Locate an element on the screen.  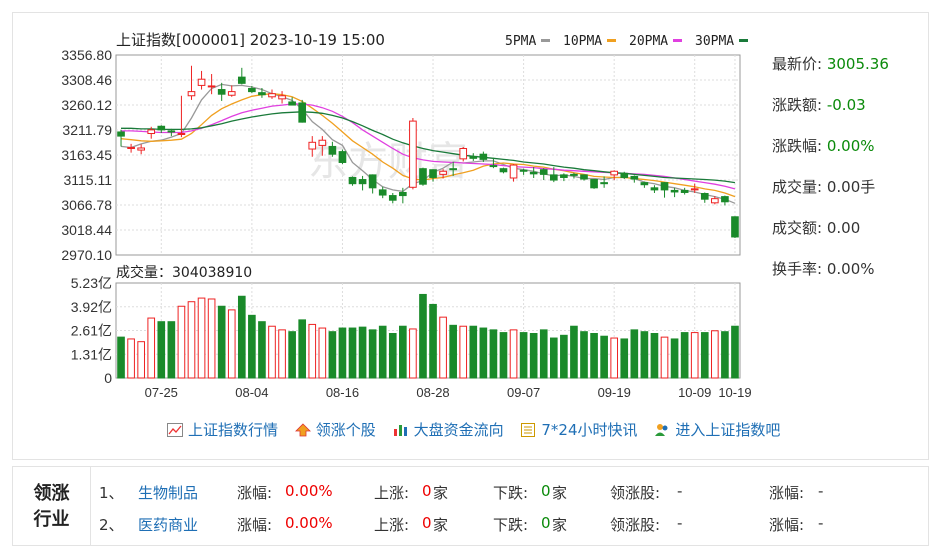
link-forum: 进入上证指数吧 is located at coordinates (717, 429).